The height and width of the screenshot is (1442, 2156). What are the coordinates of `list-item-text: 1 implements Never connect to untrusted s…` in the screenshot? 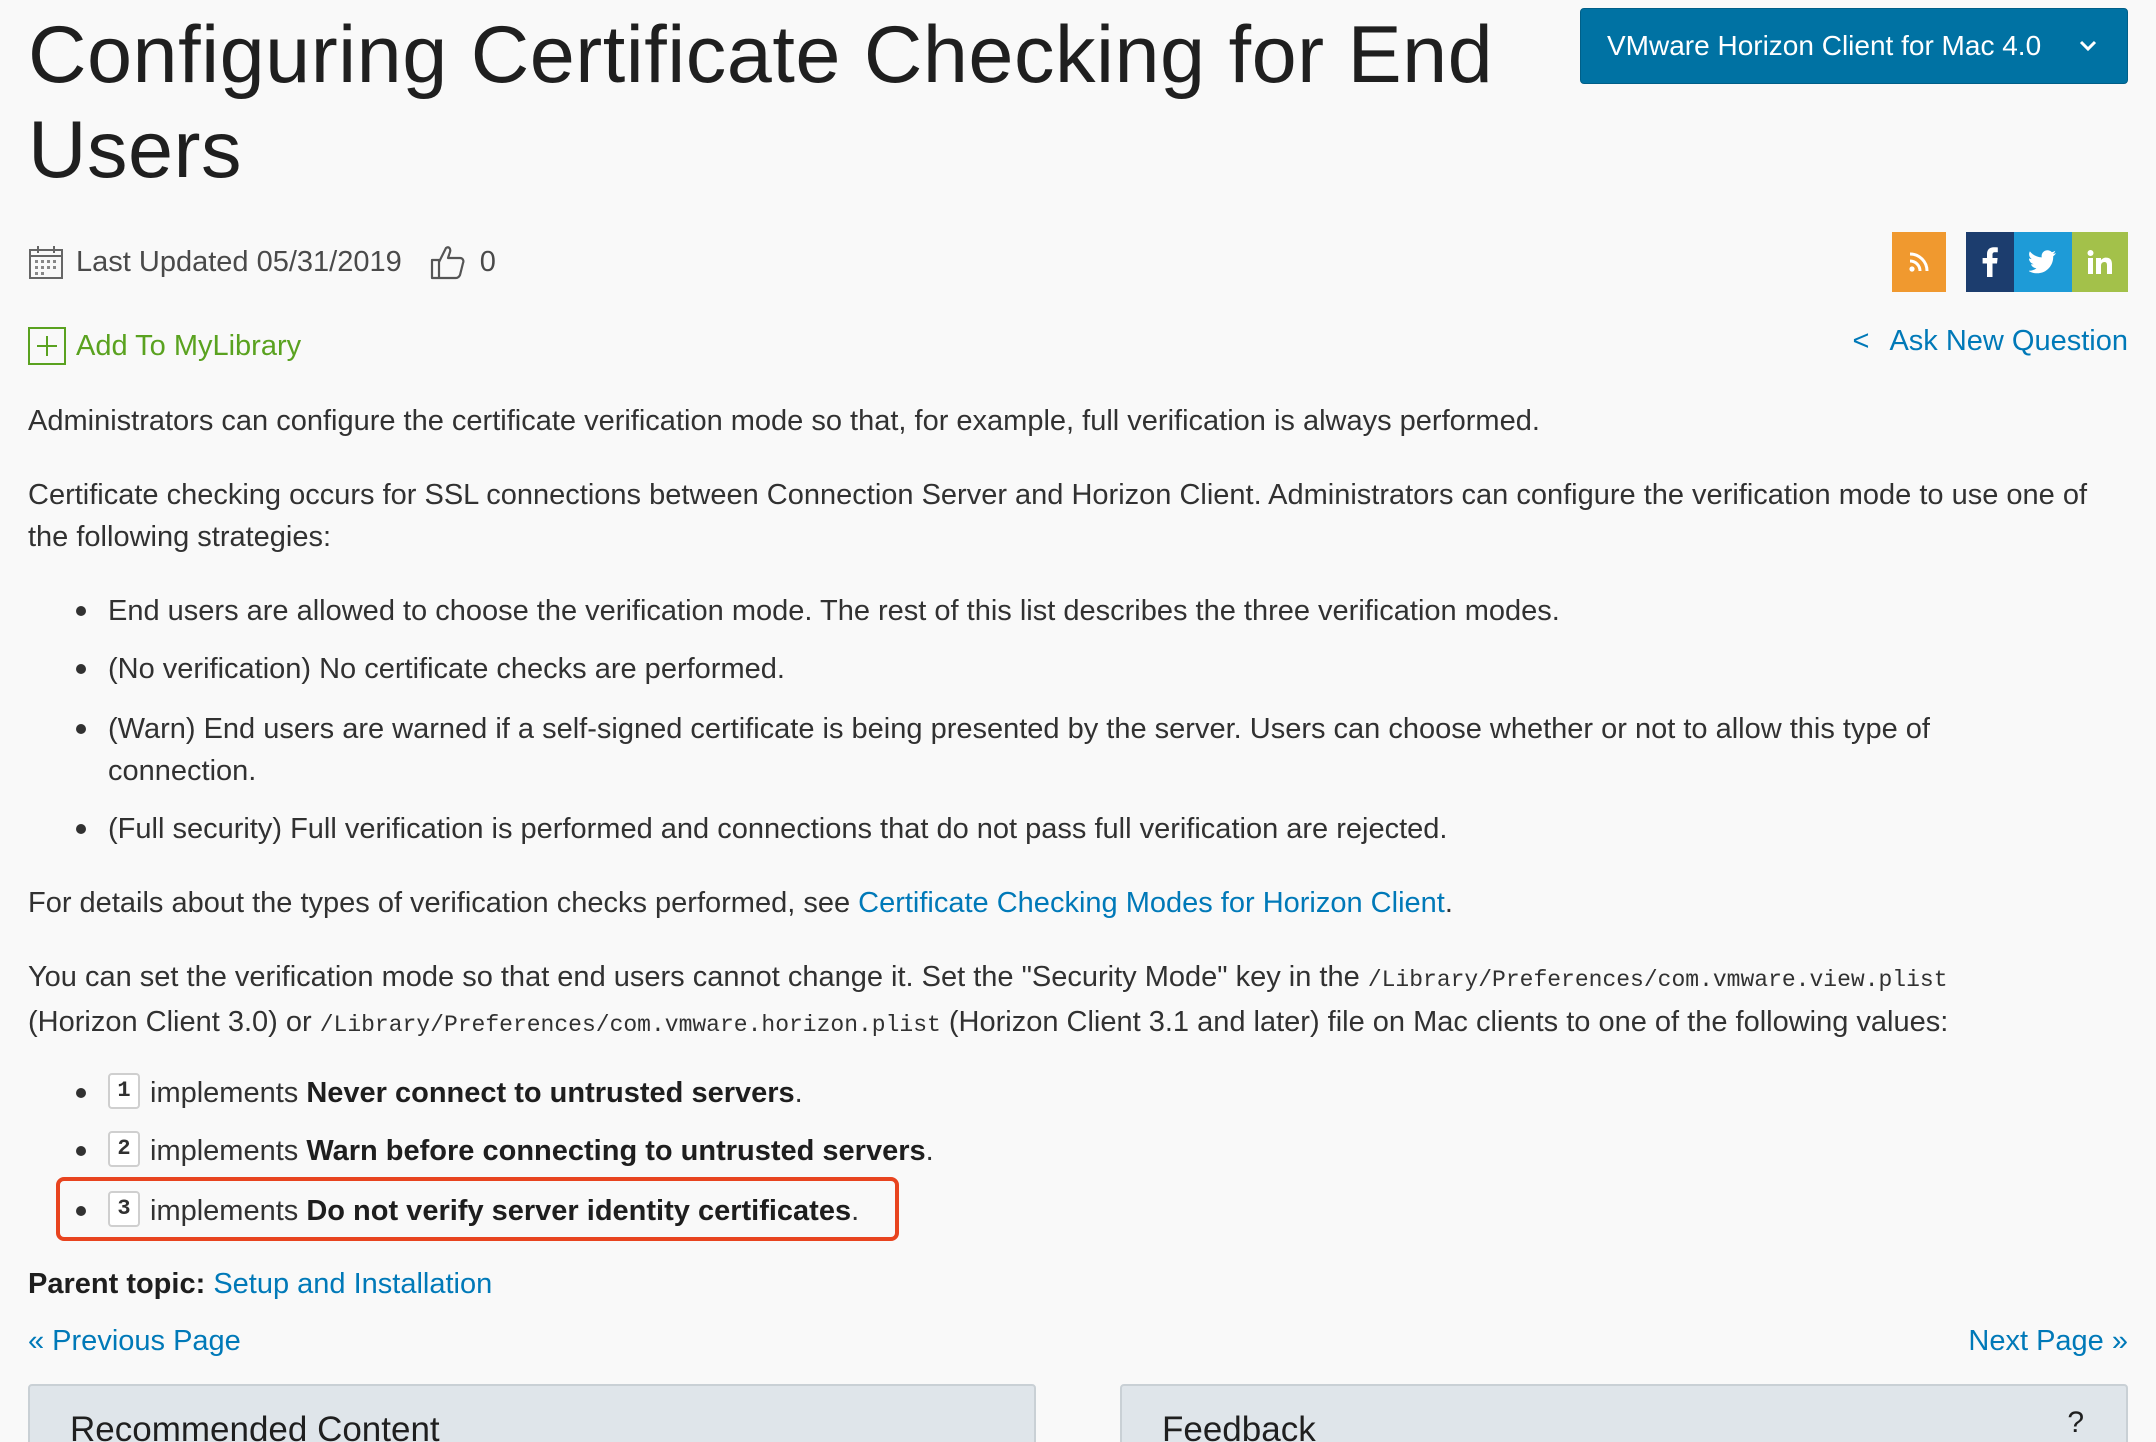 It's located at (1103, 1093).